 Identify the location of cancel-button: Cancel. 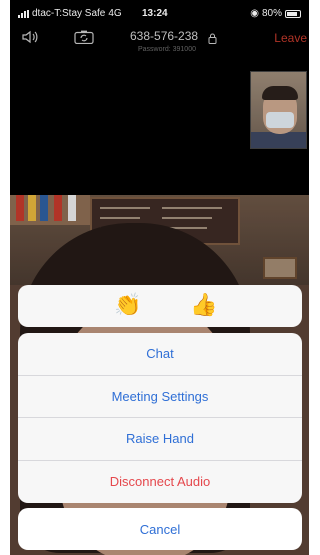
(160, 529).